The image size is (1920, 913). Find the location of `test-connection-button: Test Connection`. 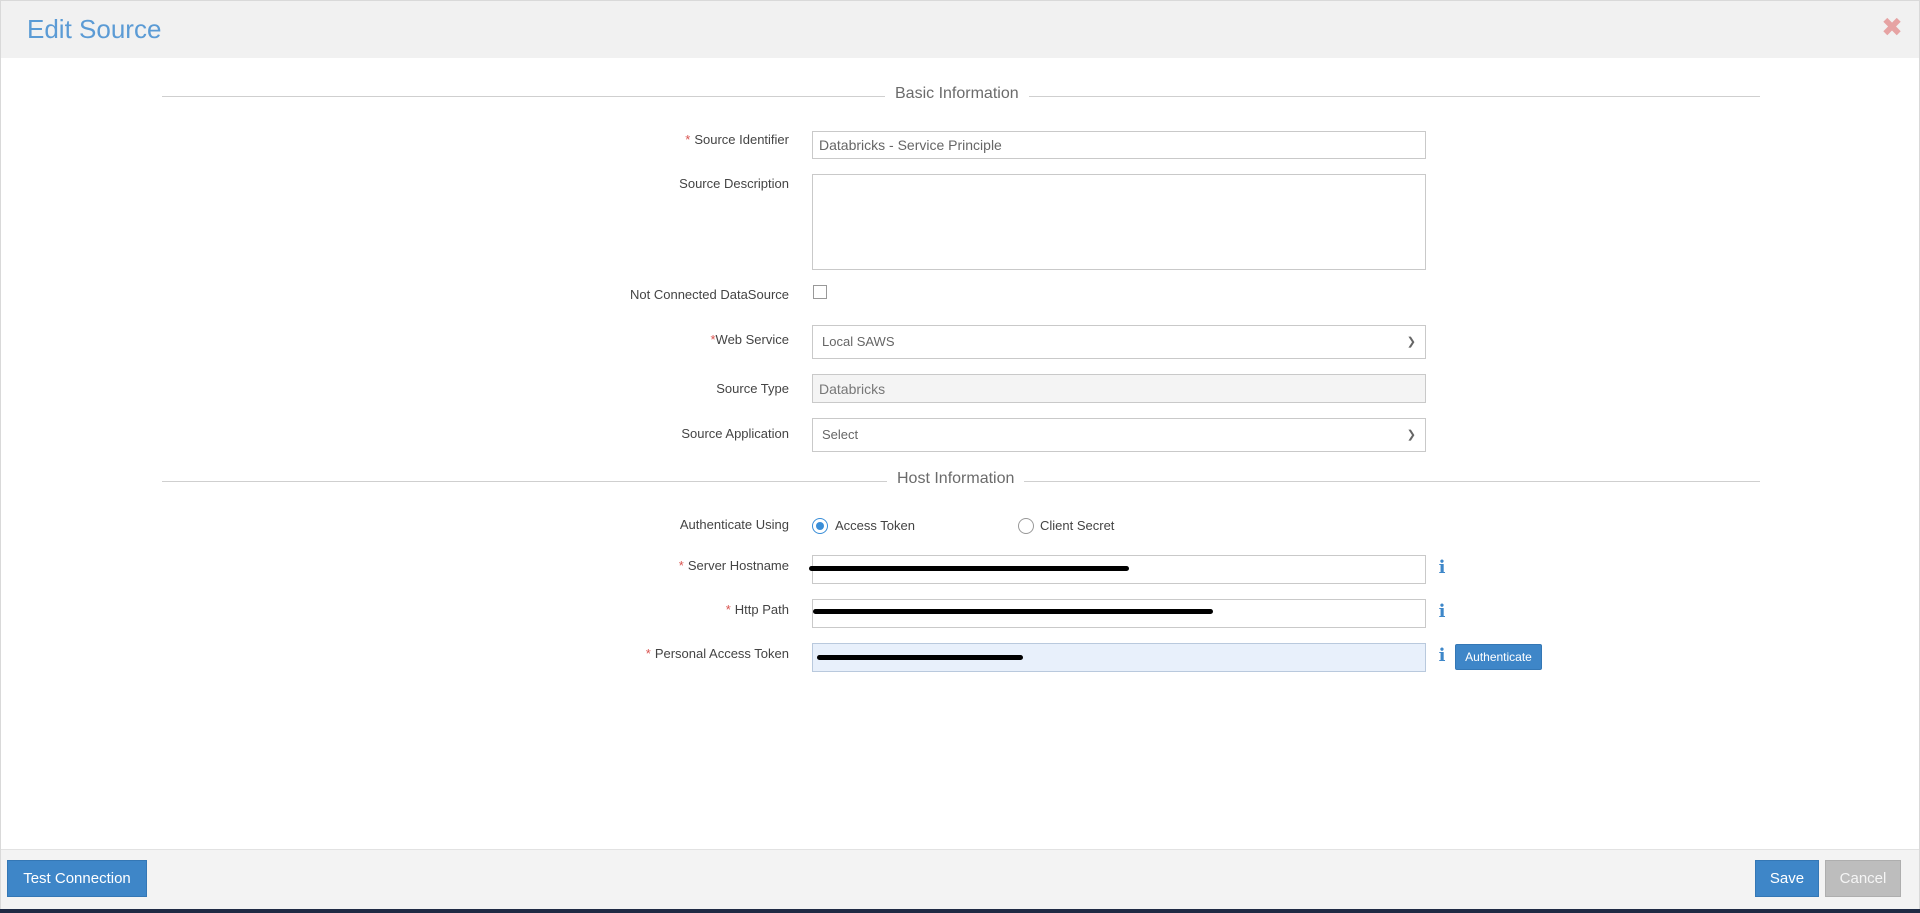

test-connection-button: Test Connection is located at coordinates (77, 878).